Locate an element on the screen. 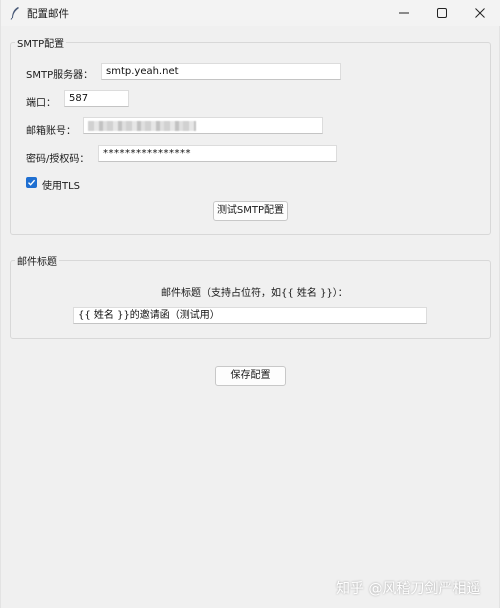  smtp-server-input: smtp.yeah.net is located at coordinates (221, 71).